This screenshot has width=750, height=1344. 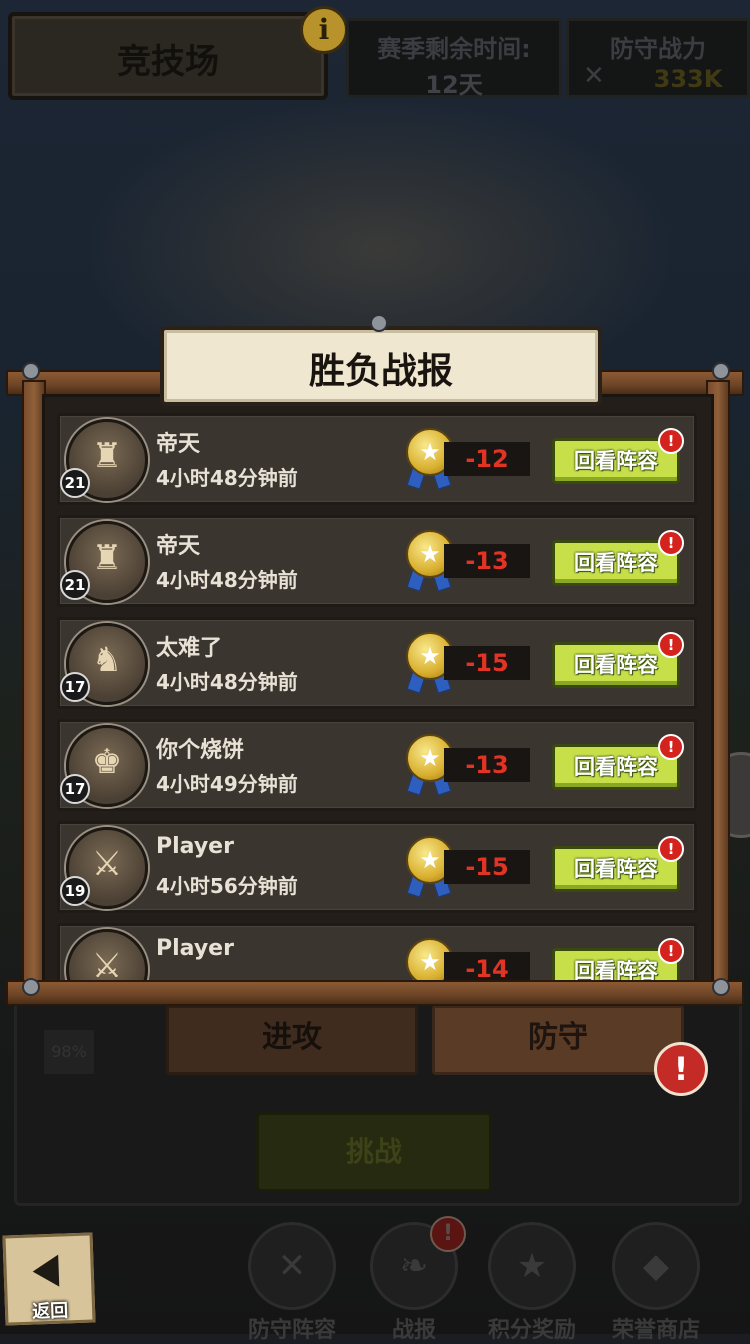 I want to click on nav-label: 积分奖励, so click(x=531, y=1330).